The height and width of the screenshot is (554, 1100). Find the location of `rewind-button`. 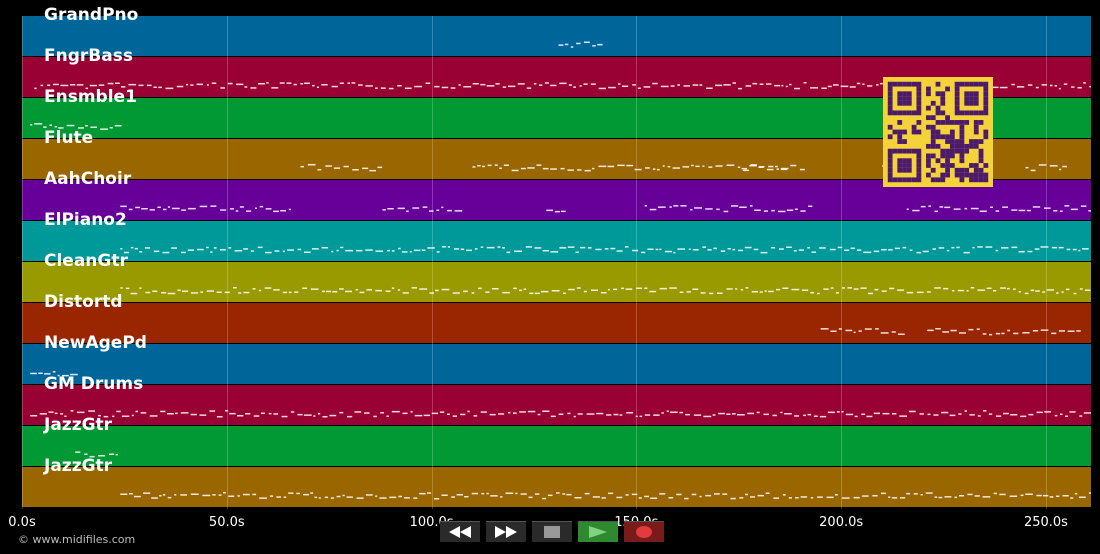

rewind-button is located at coordinates (460, 531).